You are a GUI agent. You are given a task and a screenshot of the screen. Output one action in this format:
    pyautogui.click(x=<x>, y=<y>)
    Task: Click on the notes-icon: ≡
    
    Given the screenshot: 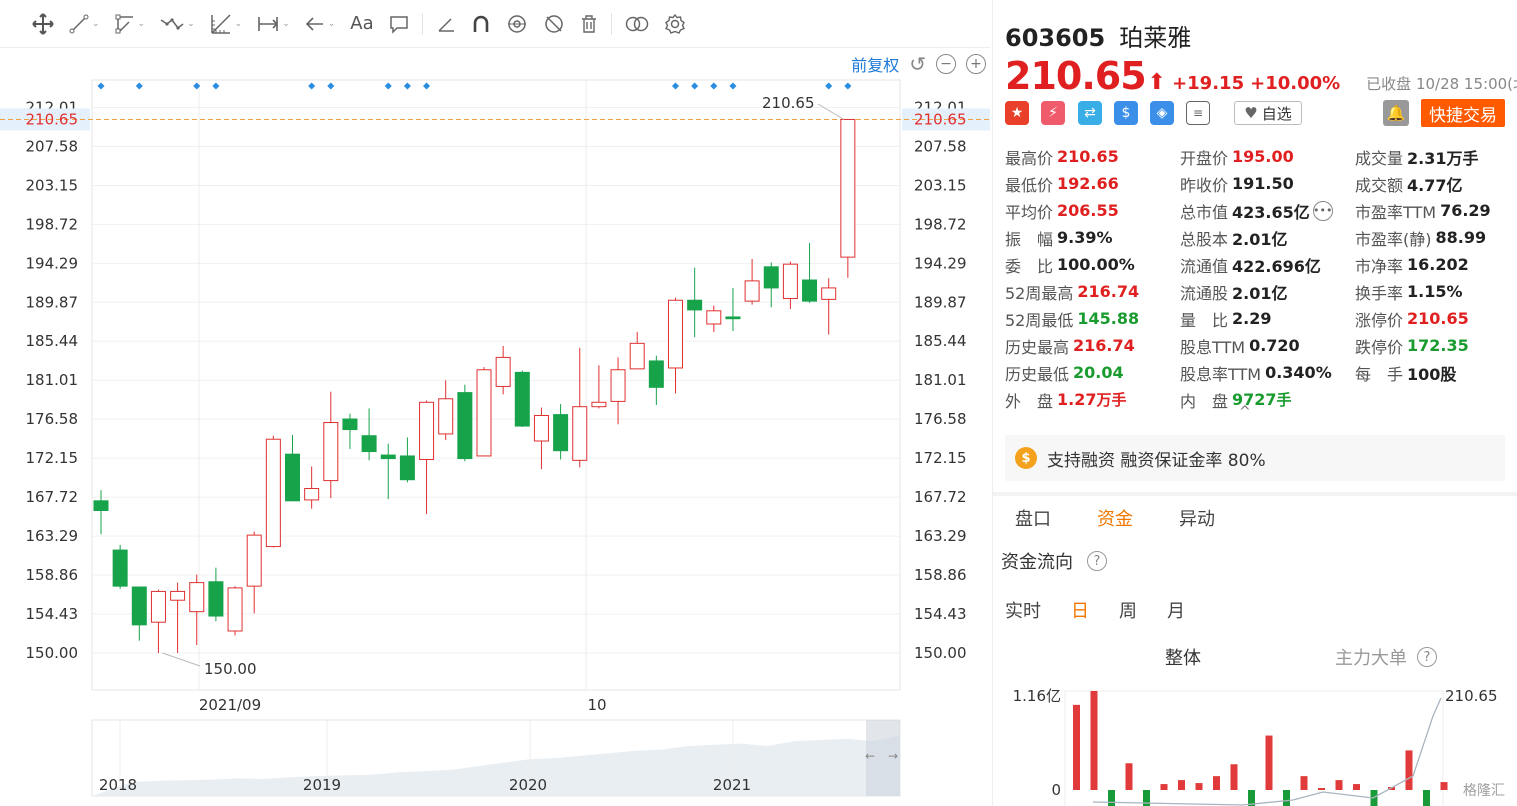 What is the action you would take?
    pyautogui.click(x=1198, y=113)
    